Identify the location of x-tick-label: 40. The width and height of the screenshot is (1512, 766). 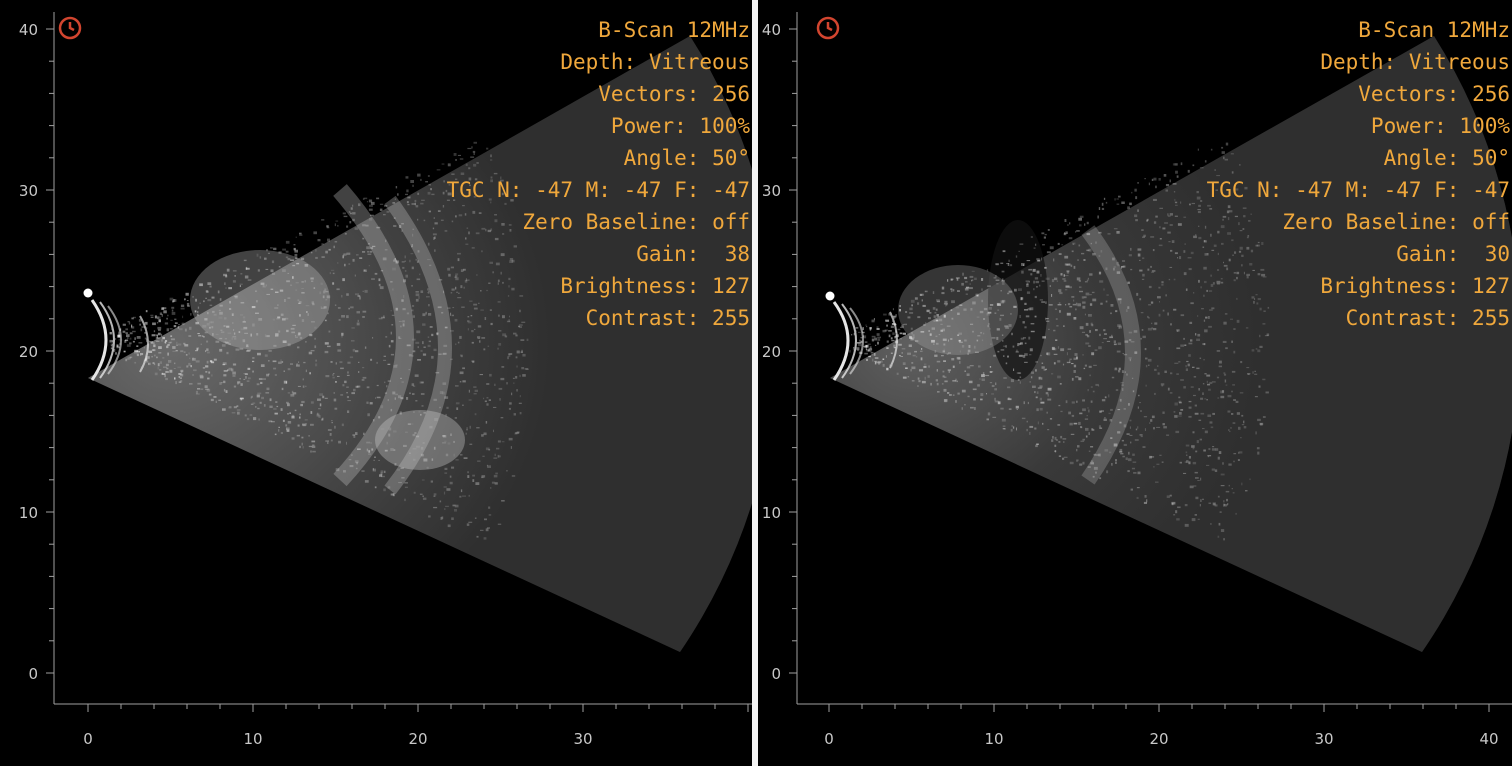
(1488, 739).